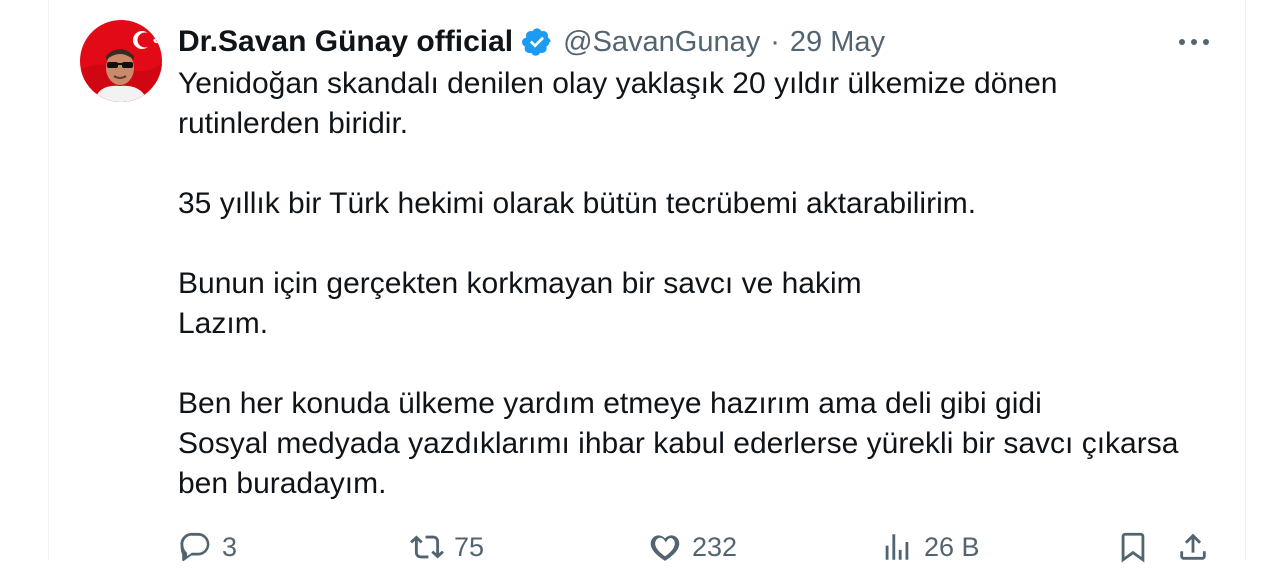  Describe the element at coordinates (195, 547) in the screenshot. I see `reply-icon` at that location.